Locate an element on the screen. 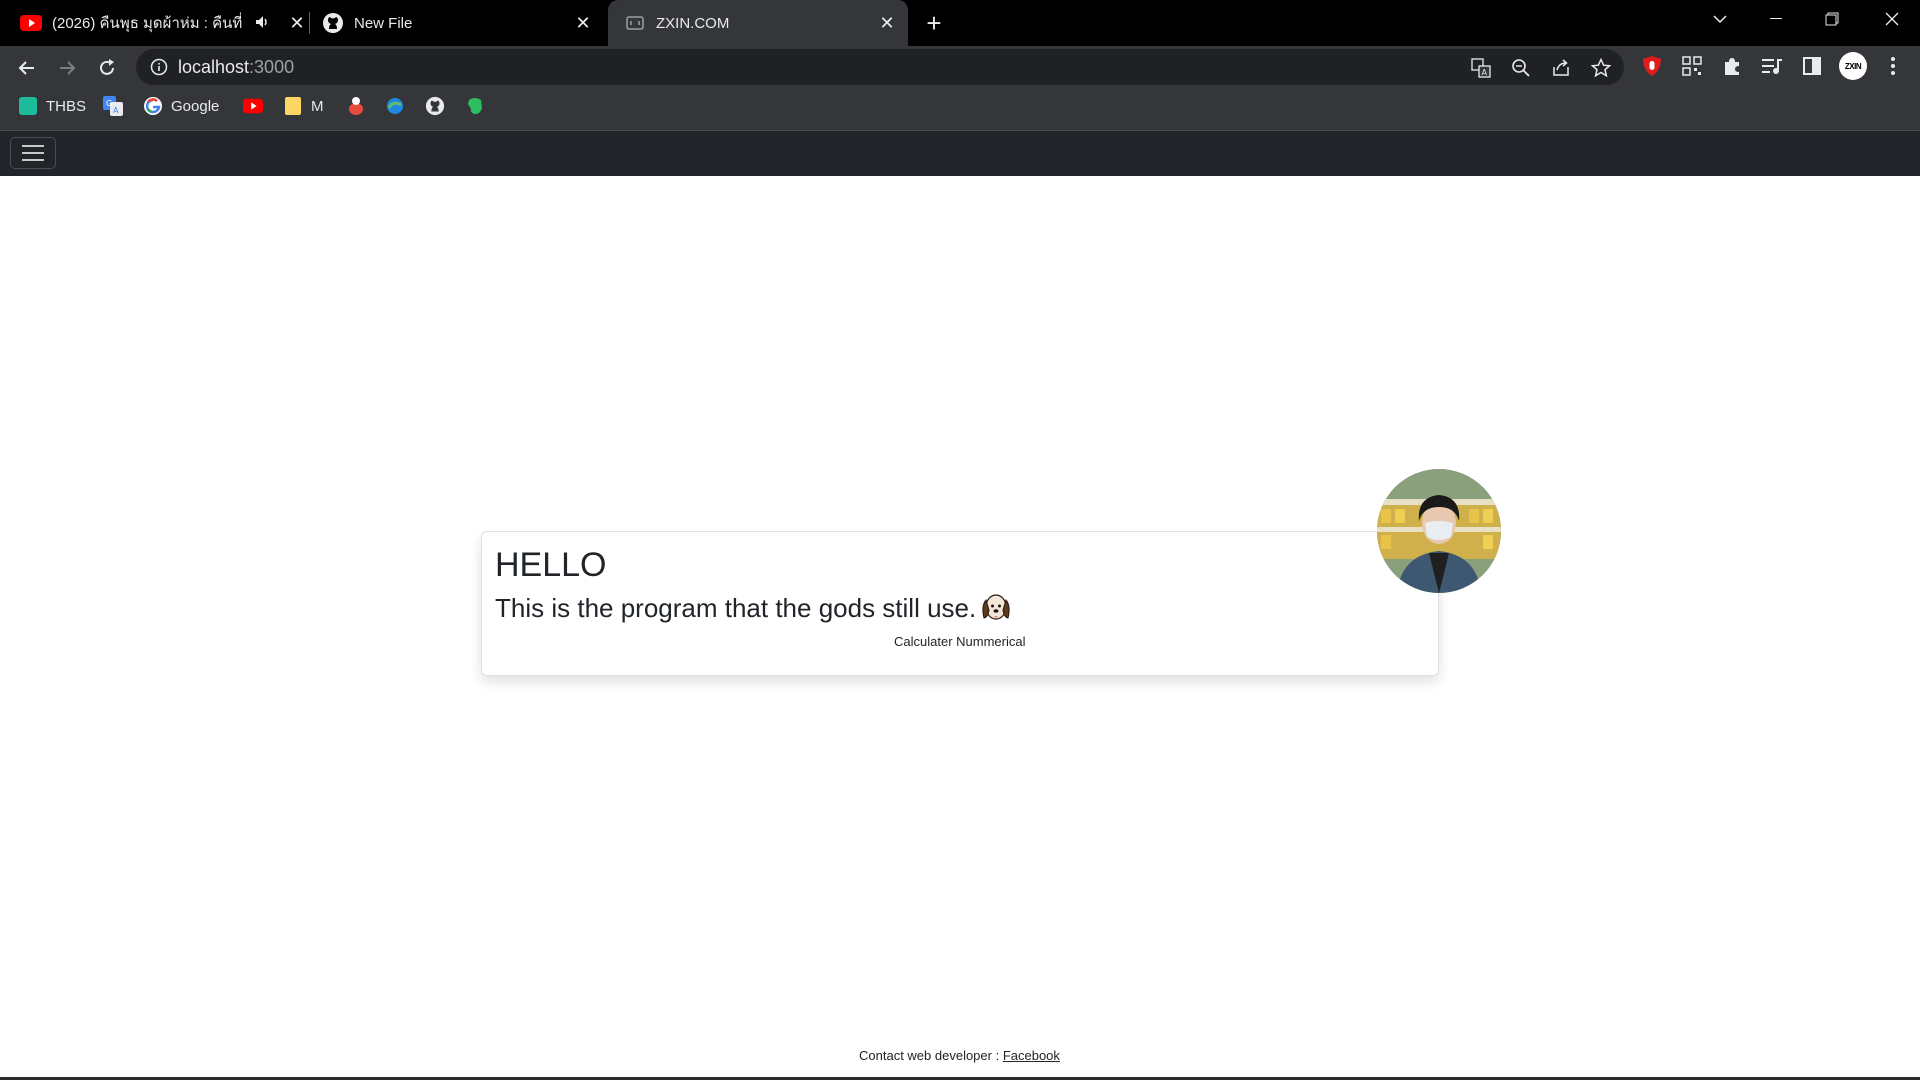 The width and height of the screenshot is (1920, 1080). tab-title: ZXIN.COM is located at coordinates (693, 23).